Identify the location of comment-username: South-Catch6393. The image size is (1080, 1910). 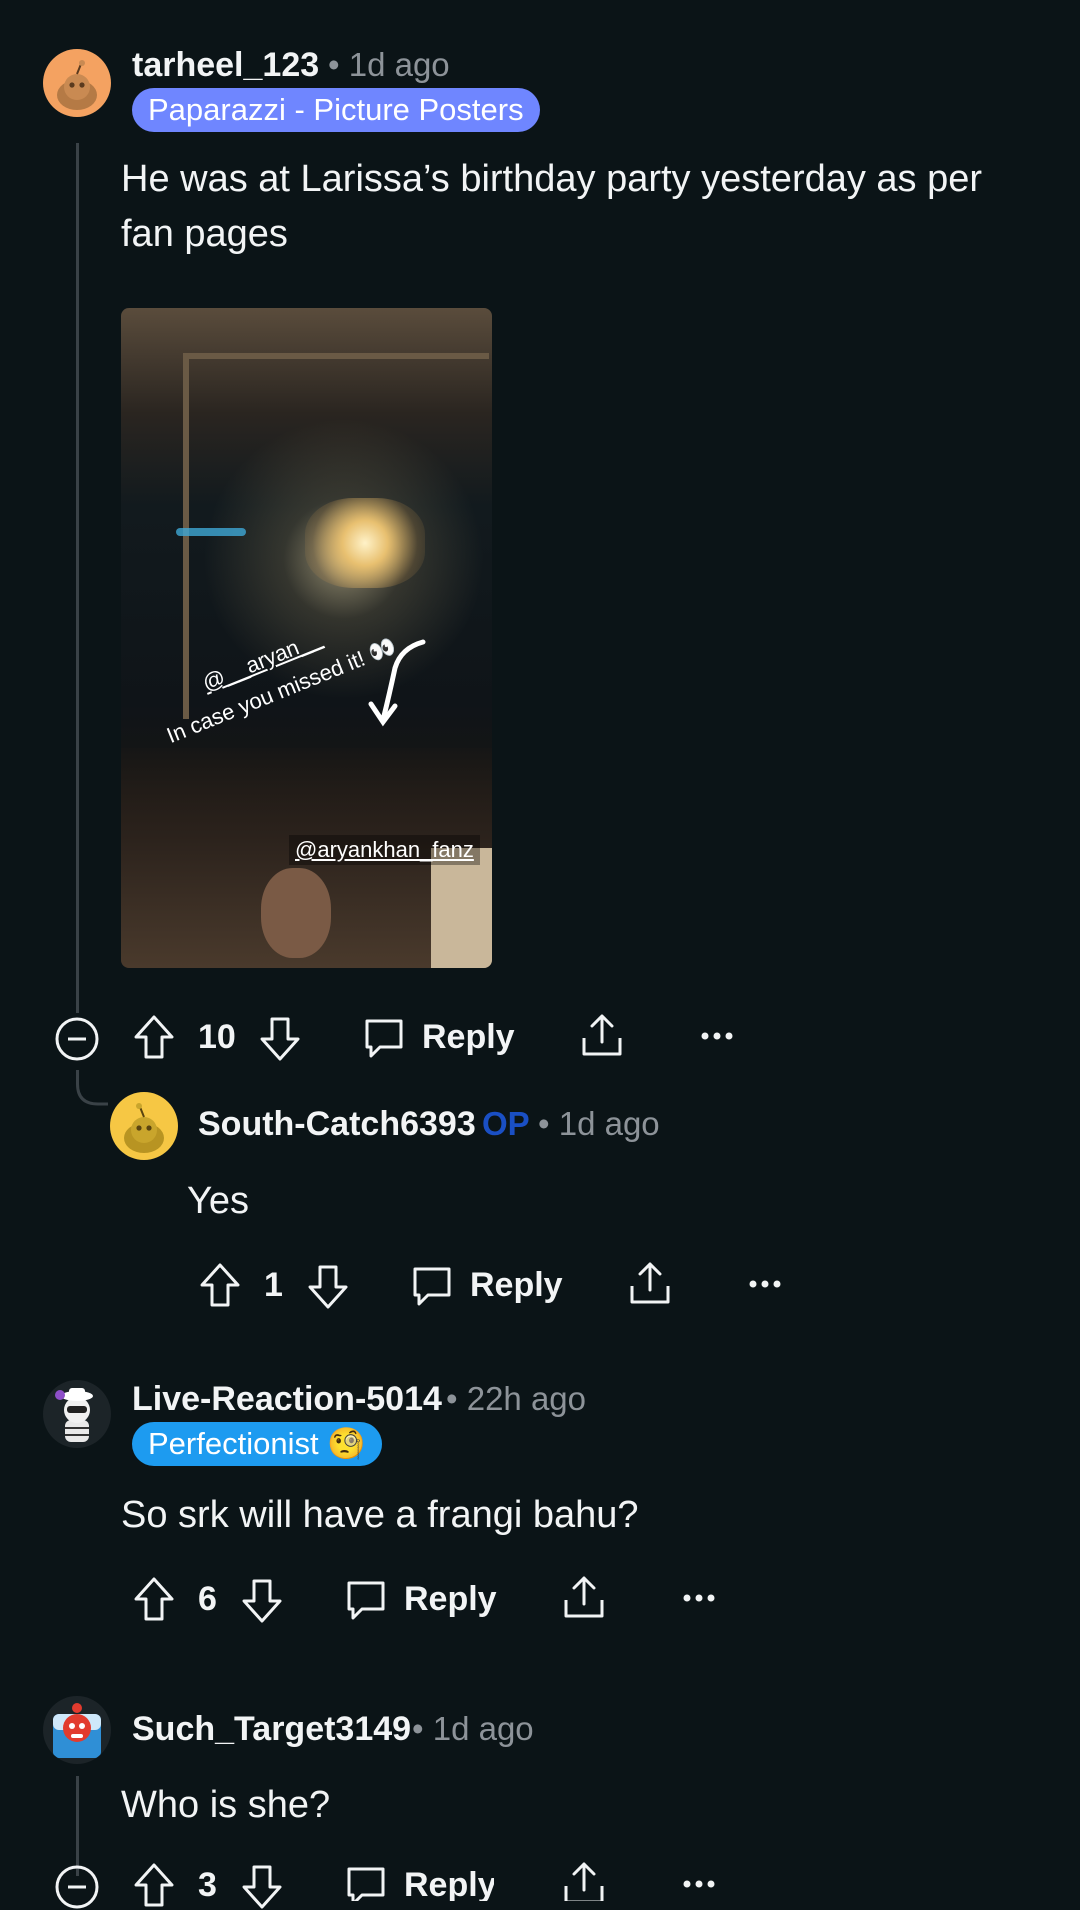
(337, 1124).